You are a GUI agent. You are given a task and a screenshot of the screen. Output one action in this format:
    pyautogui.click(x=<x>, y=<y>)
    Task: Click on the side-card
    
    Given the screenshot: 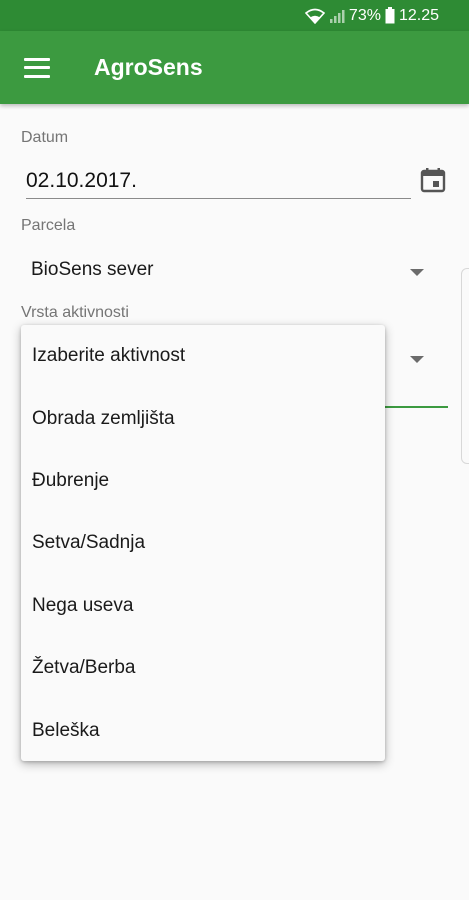 What is the action you would take?
    pyautogui.click(x=465, y=366)
    